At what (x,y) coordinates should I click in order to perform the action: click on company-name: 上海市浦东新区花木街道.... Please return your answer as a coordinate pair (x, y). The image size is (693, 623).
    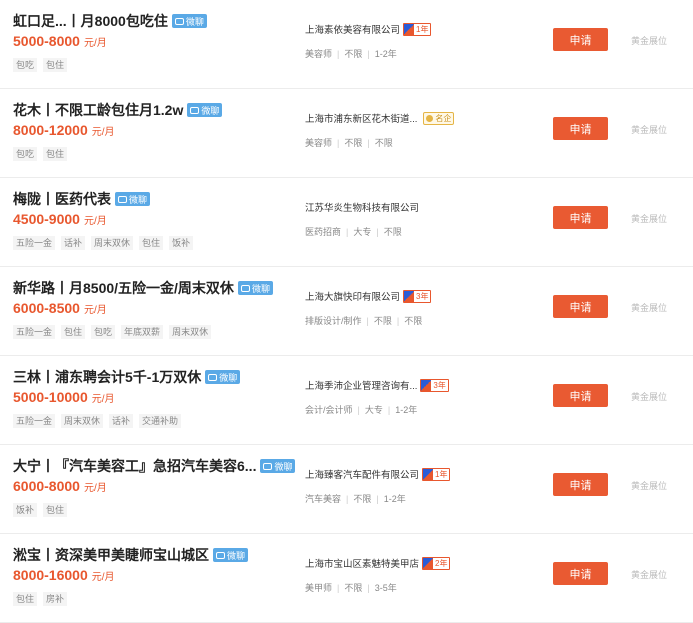
    Looking at the image, I should click on (361, 118).